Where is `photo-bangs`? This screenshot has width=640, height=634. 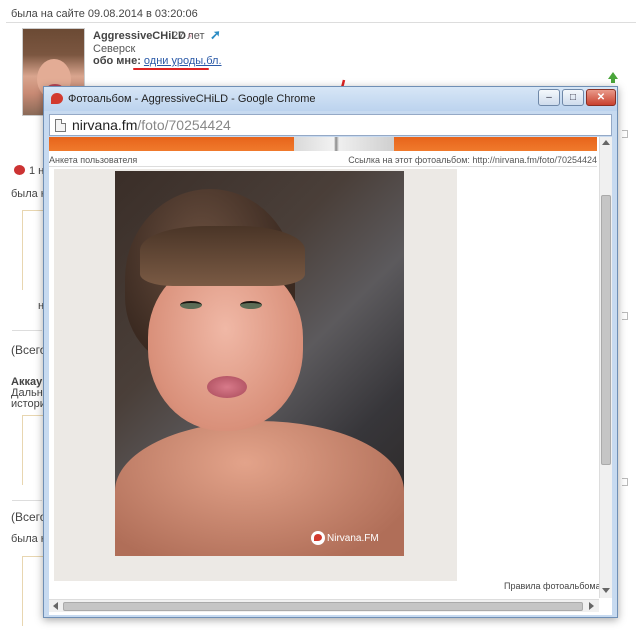 photo-bangs is located at coordinates (222, 256).